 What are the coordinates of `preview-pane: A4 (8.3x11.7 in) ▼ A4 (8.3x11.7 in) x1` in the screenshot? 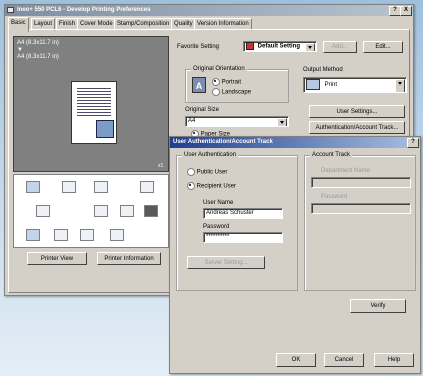 It's located at (91, 104).